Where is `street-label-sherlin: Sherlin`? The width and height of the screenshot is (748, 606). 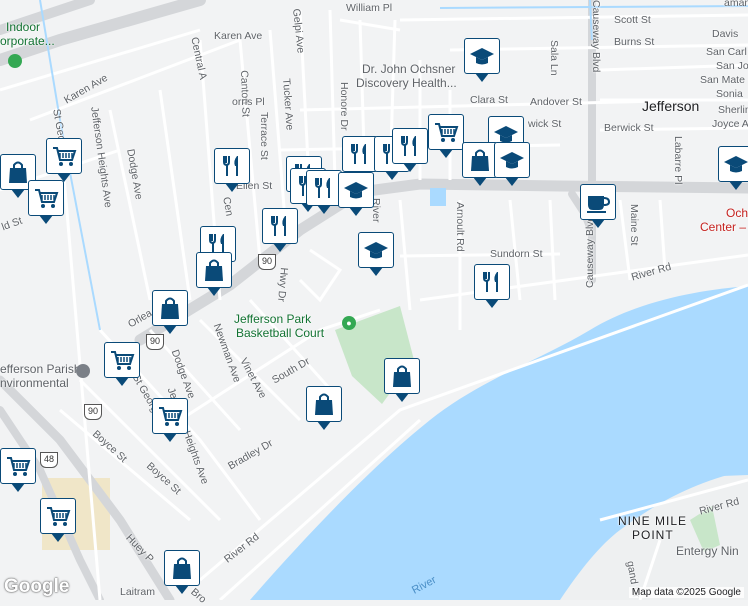 street-label-sherlin: Sherlin is located at coordinates (733, 110).